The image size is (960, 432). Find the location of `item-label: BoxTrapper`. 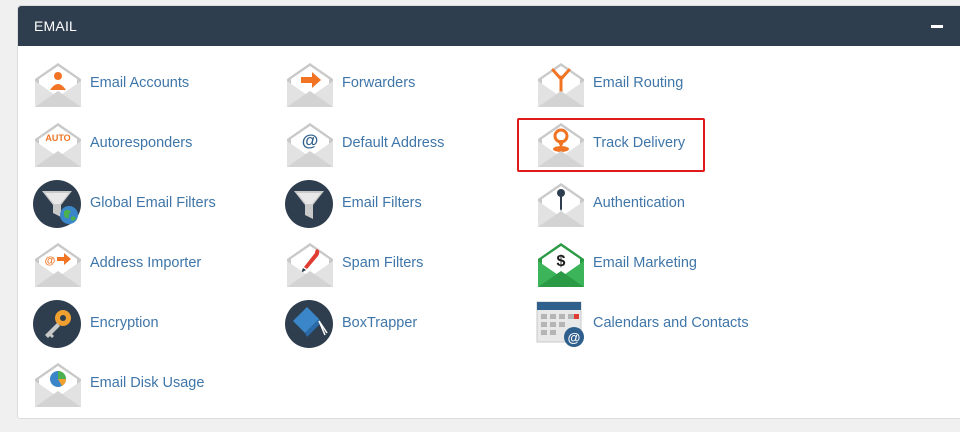

item-label: BoxTrapper is located at coordinates (380, 323).